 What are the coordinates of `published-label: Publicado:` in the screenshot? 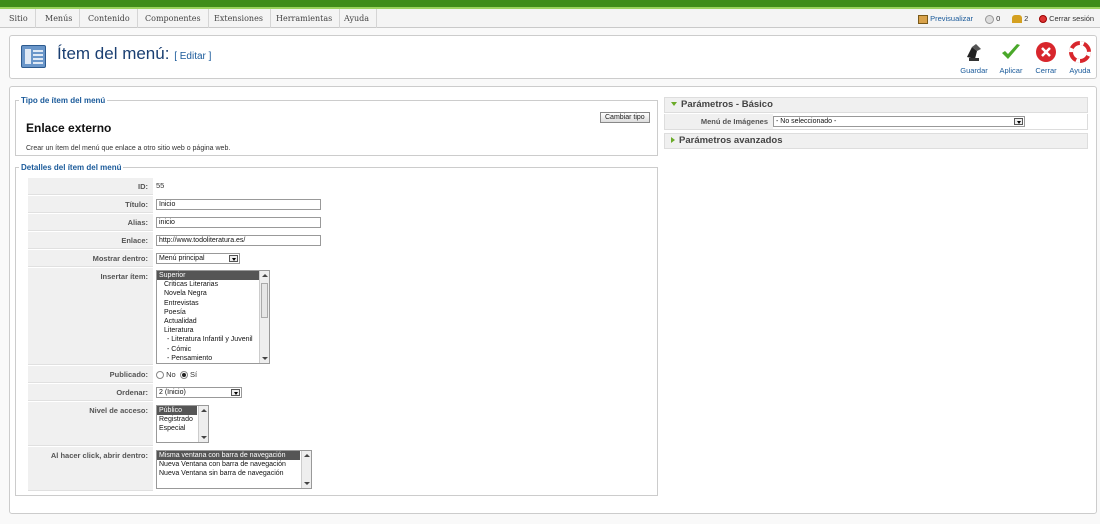 It's located at (128, 374).